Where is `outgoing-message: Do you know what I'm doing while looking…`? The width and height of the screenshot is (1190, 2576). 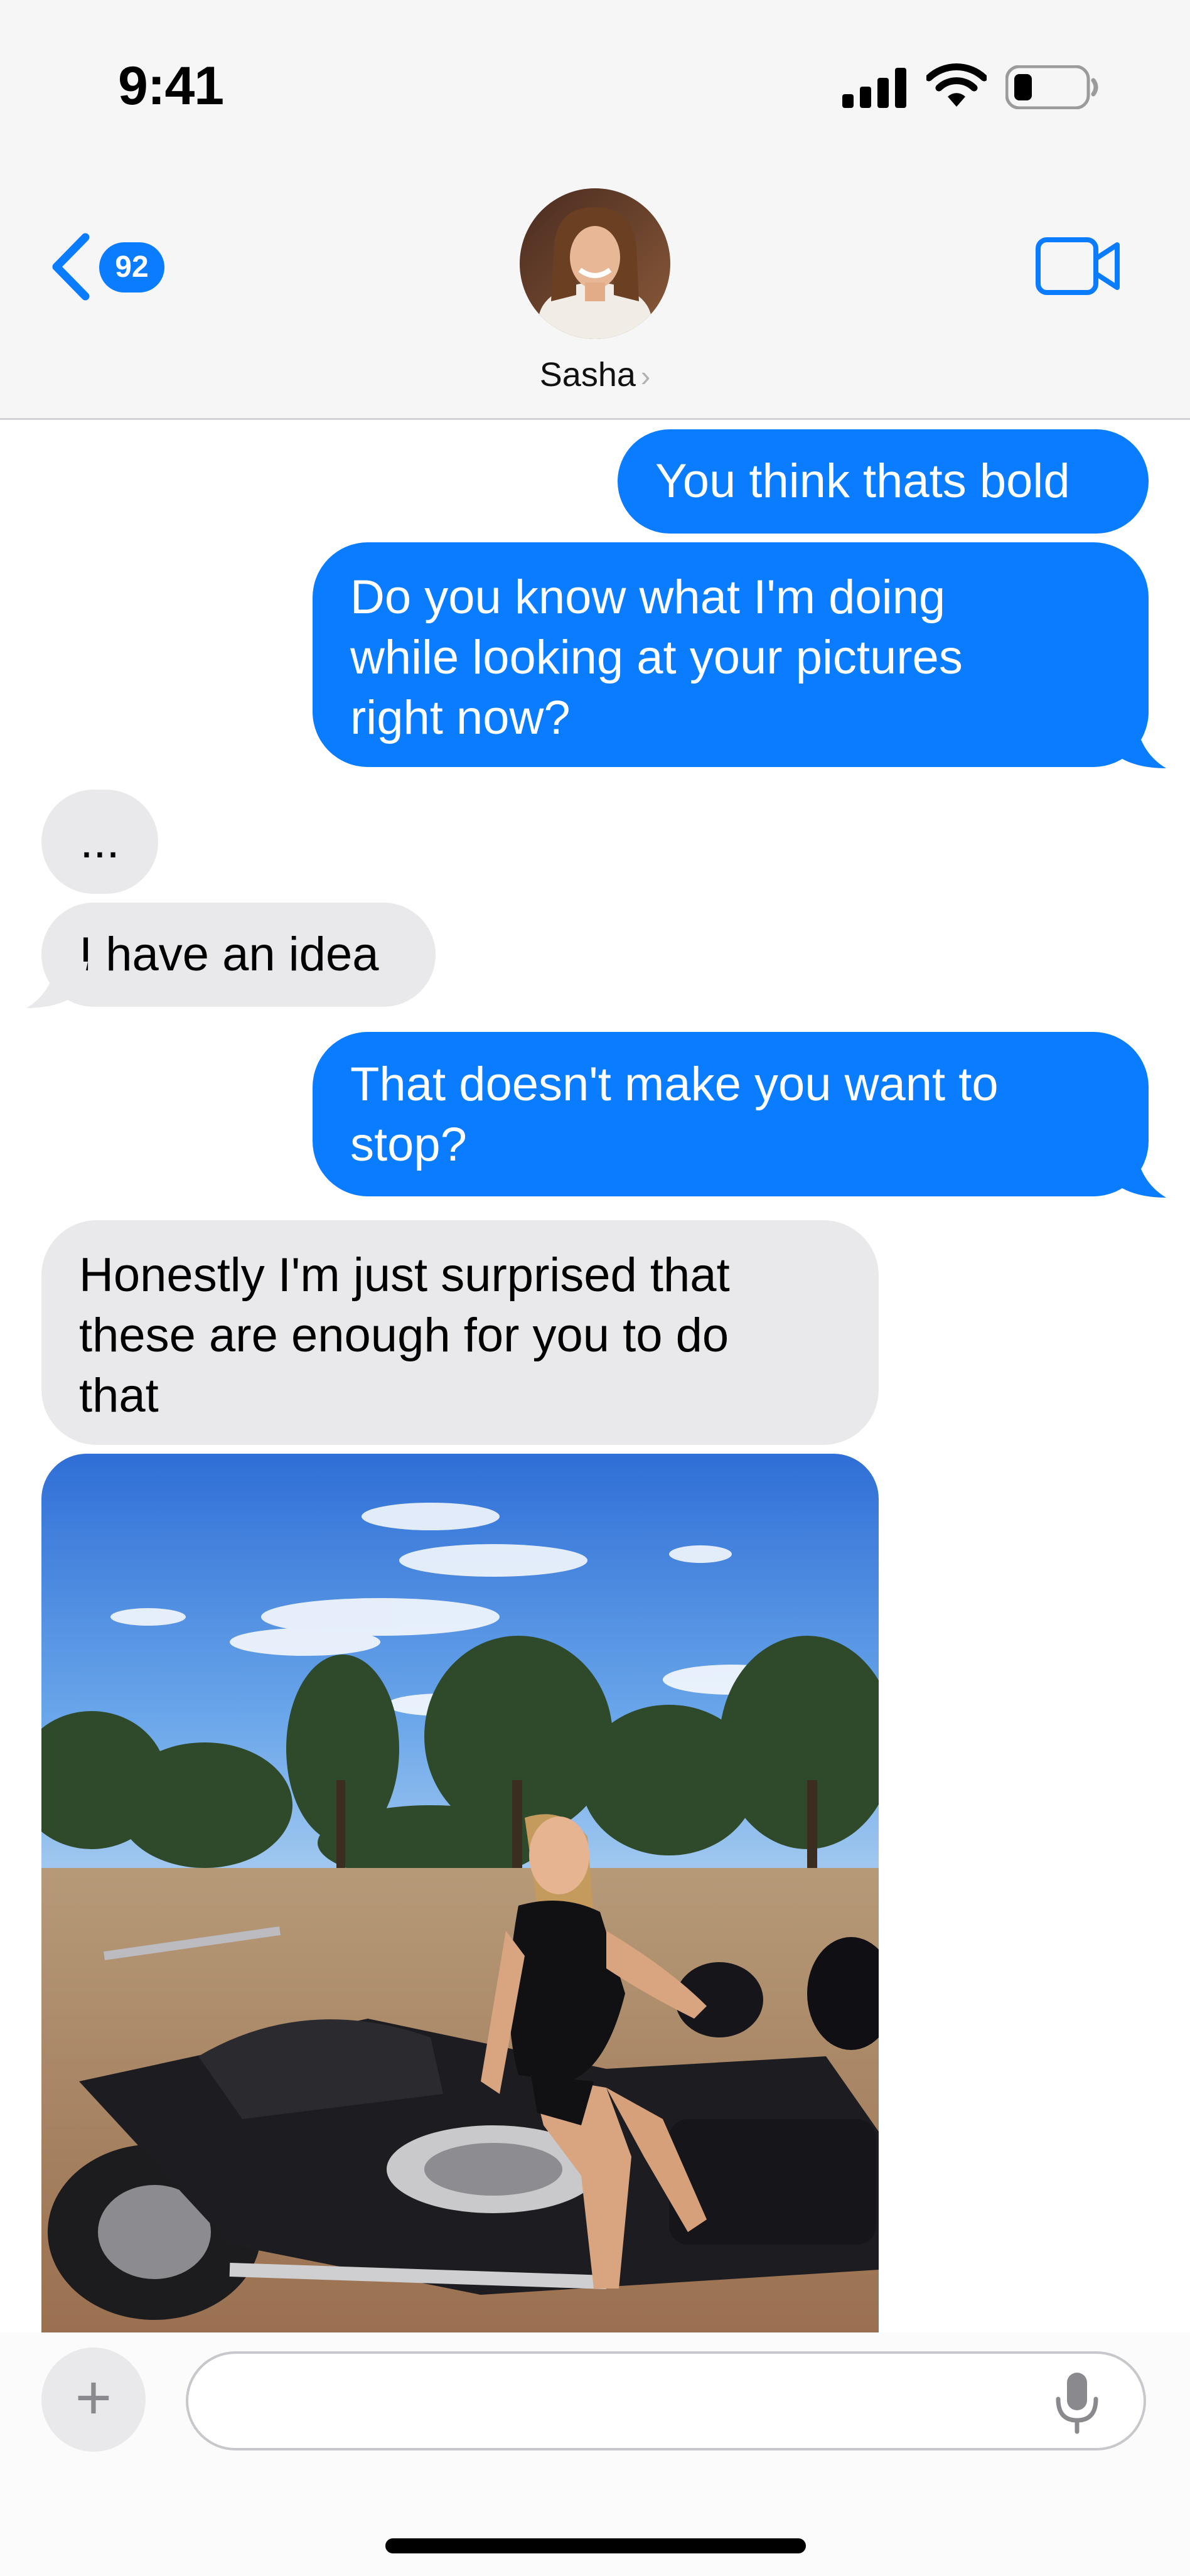
outgoing-message: Do you know what I'm doing while looking… is located at coordinates (731, 654).